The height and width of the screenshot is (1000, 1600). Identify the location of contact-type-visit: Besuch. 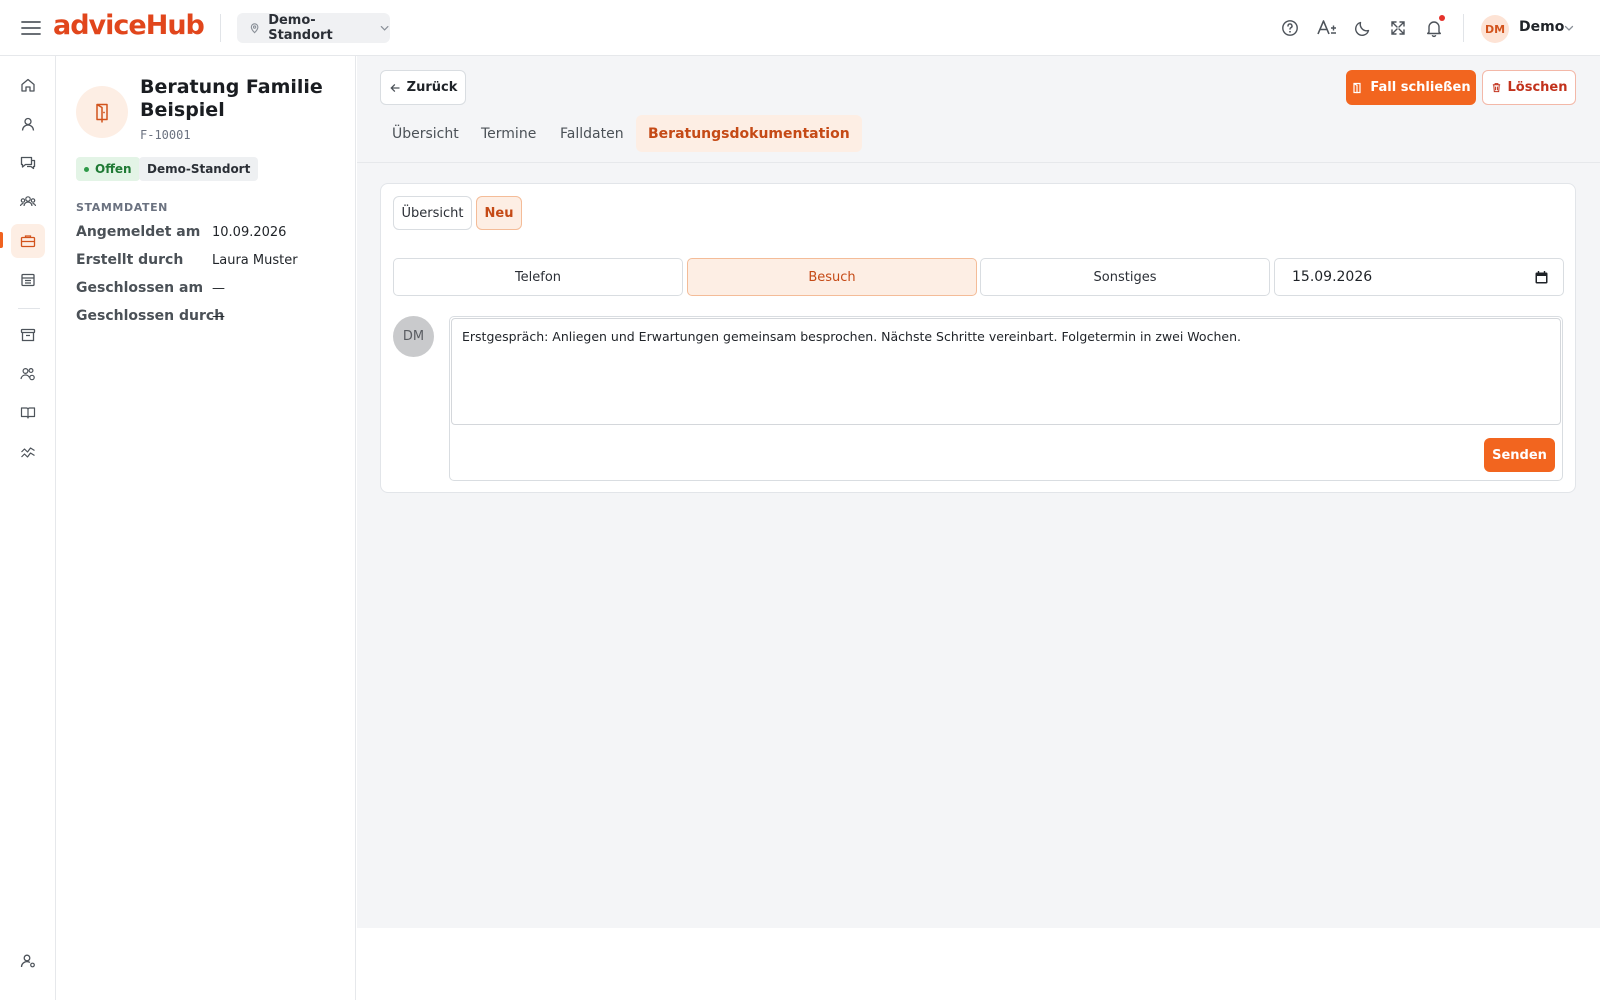
(832, 277).